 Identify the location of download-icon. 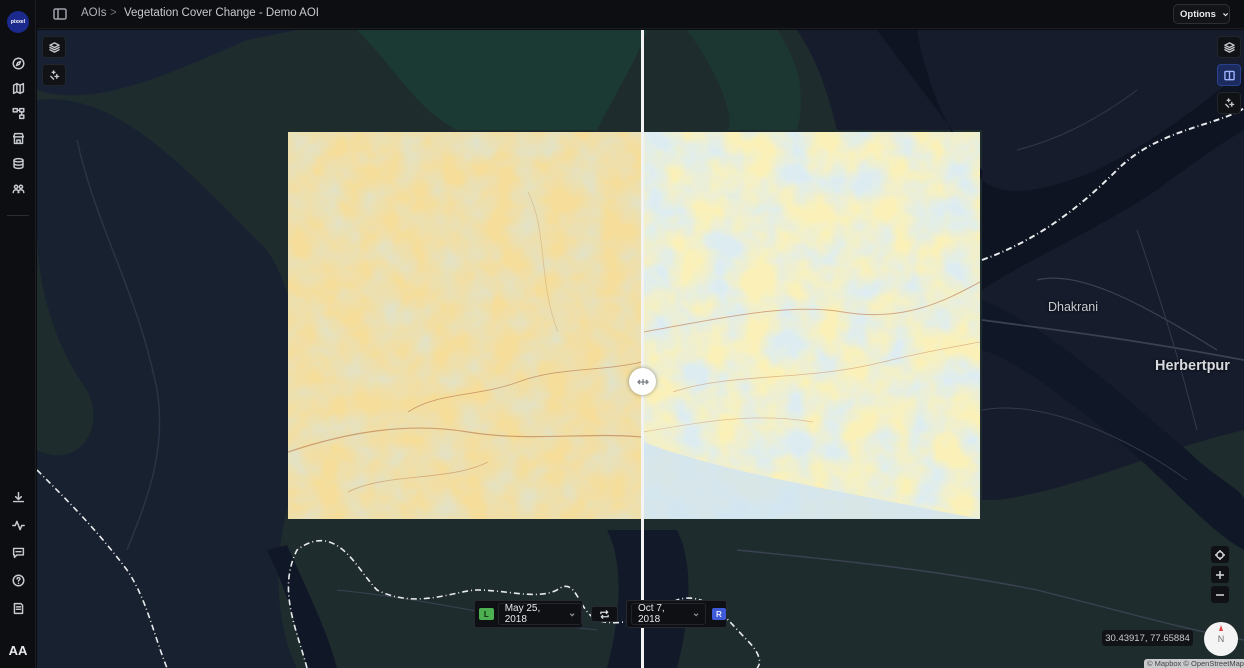
(18, 497).